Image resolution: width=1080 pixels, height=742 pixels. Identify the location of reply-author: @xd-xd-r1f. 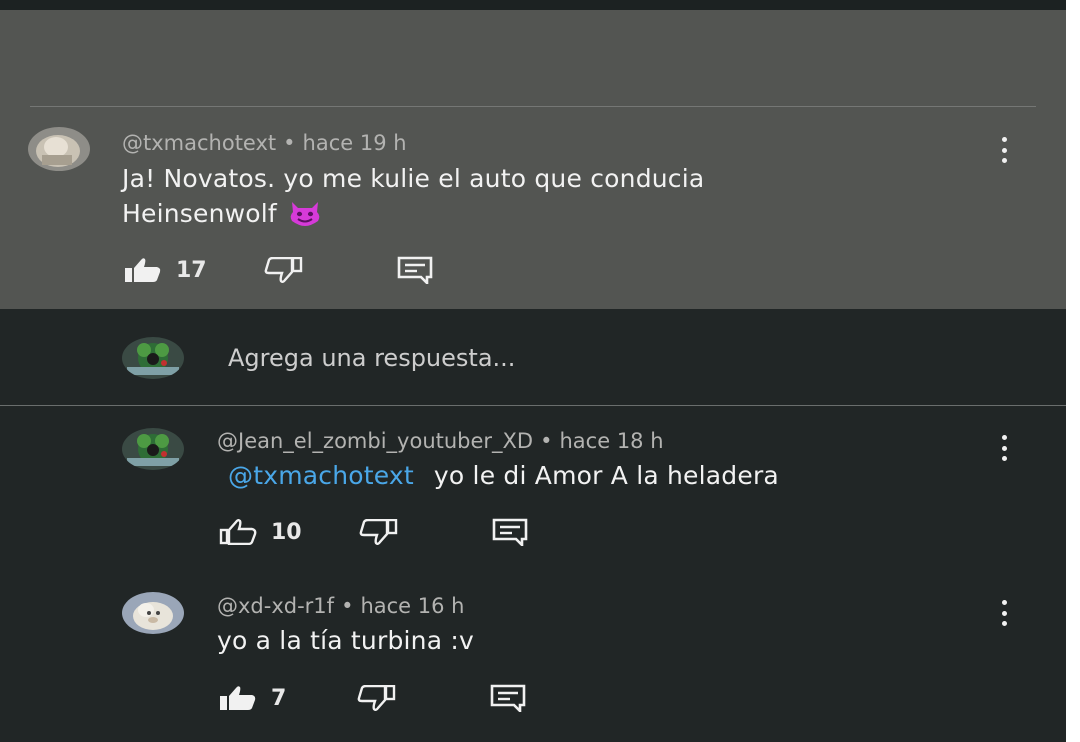
(275, 606).